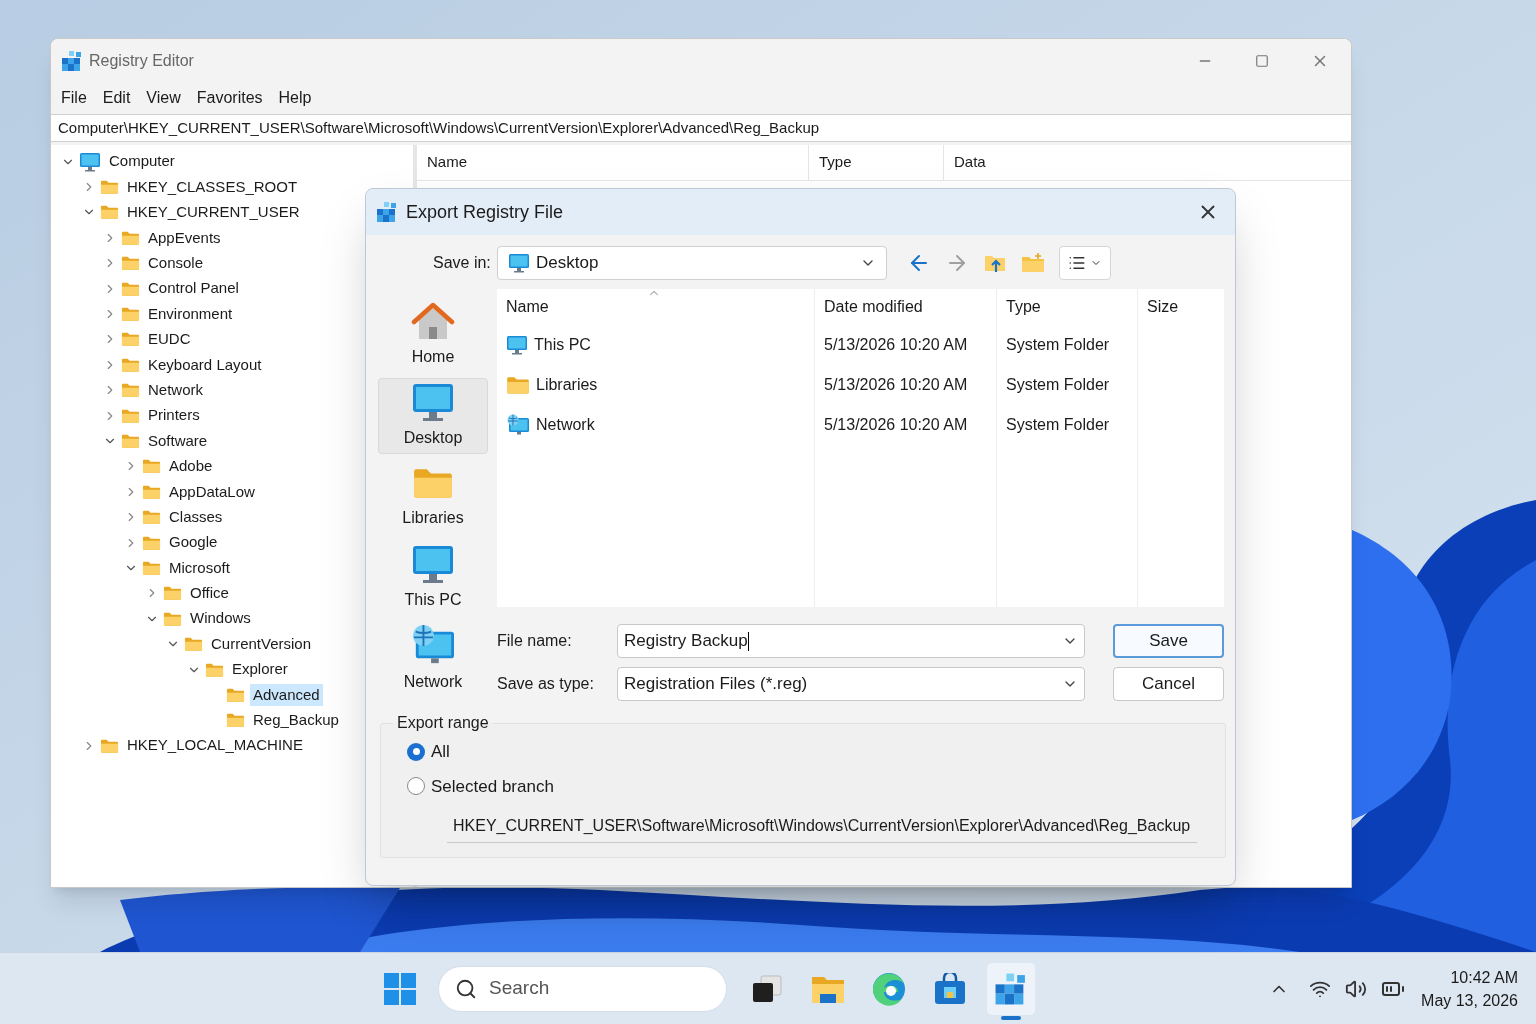  What do you see at coordinates (692, 263) in the screenshot?
I see `save-in-dropdown: Desktop` at bounding box center [692, 263].